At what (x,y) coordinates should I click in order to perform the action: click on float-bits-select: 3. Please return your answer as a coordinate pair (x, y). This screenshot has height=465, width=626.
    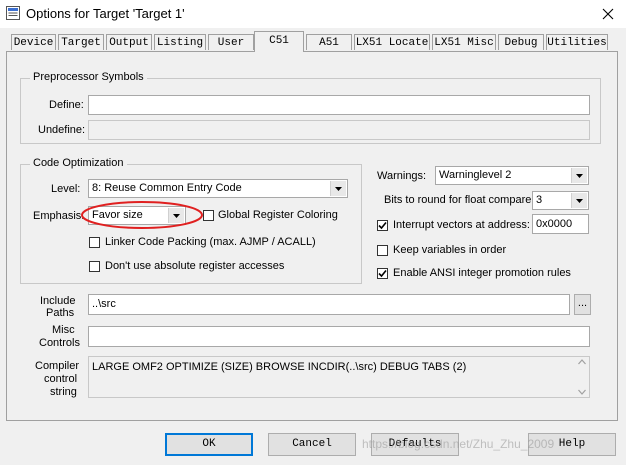
    Looking at the image, I should click on (560, 200).